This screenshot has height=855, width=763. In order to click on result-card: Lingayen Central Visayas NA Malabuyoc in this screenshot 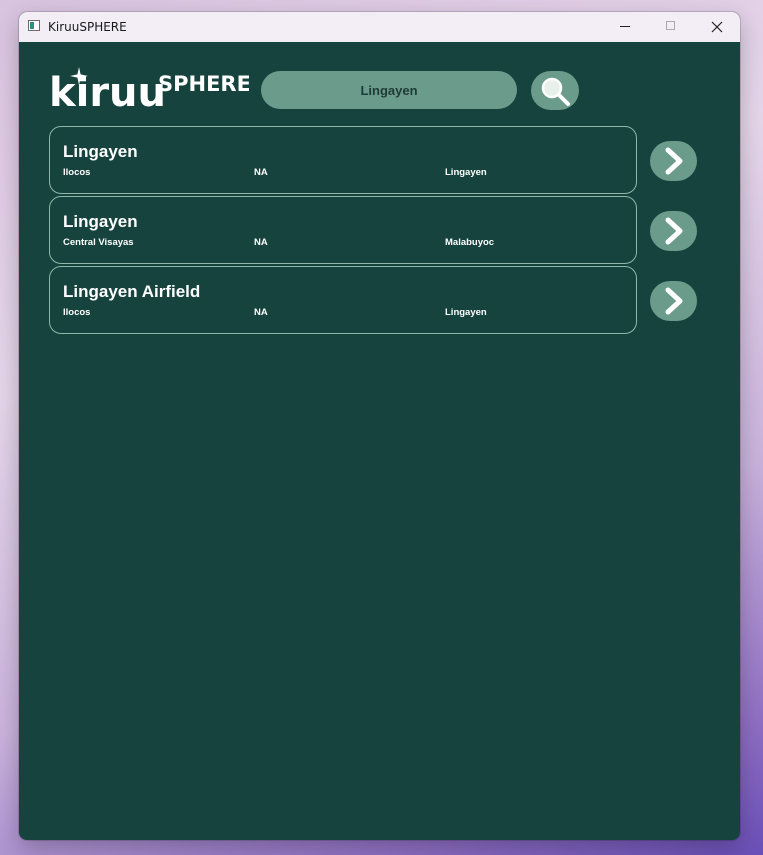, I will do `click(343, 230)`.